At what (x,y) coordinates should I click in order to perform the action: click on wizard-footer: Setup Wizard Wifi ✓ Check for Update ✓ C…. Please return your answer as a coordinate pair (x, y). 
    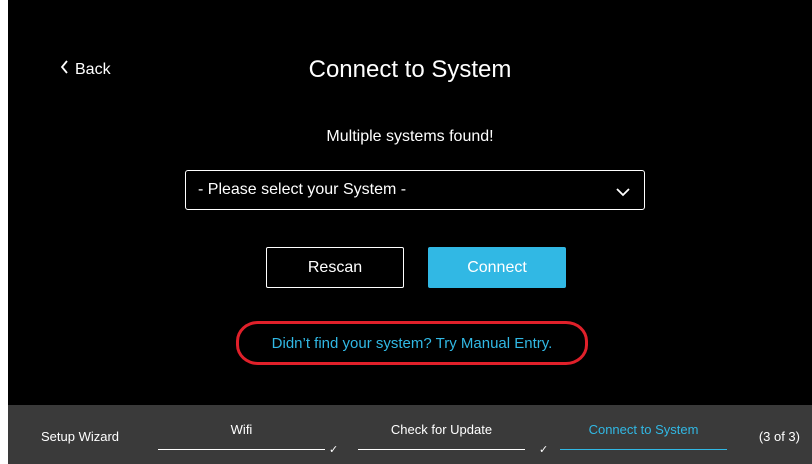
    Looking at the image, I should click on (410, 434).